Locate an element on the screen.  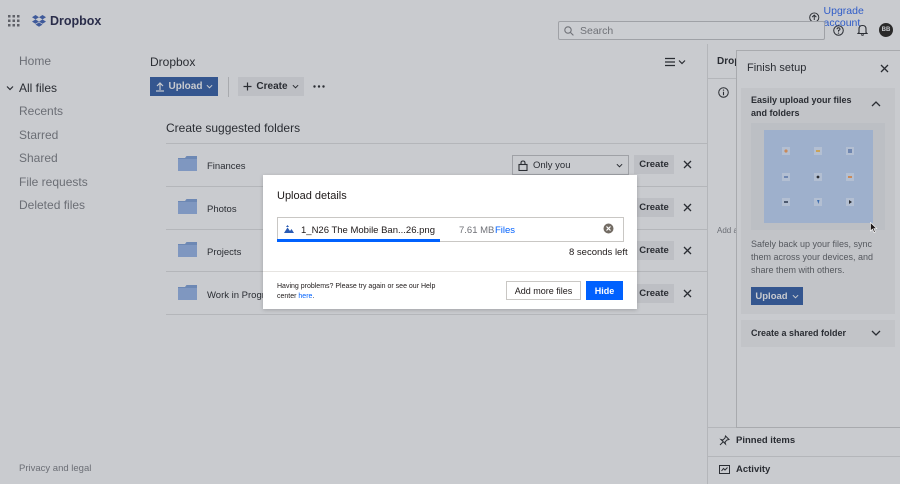
upload-progress-bar is located at coordinates (358, 240).